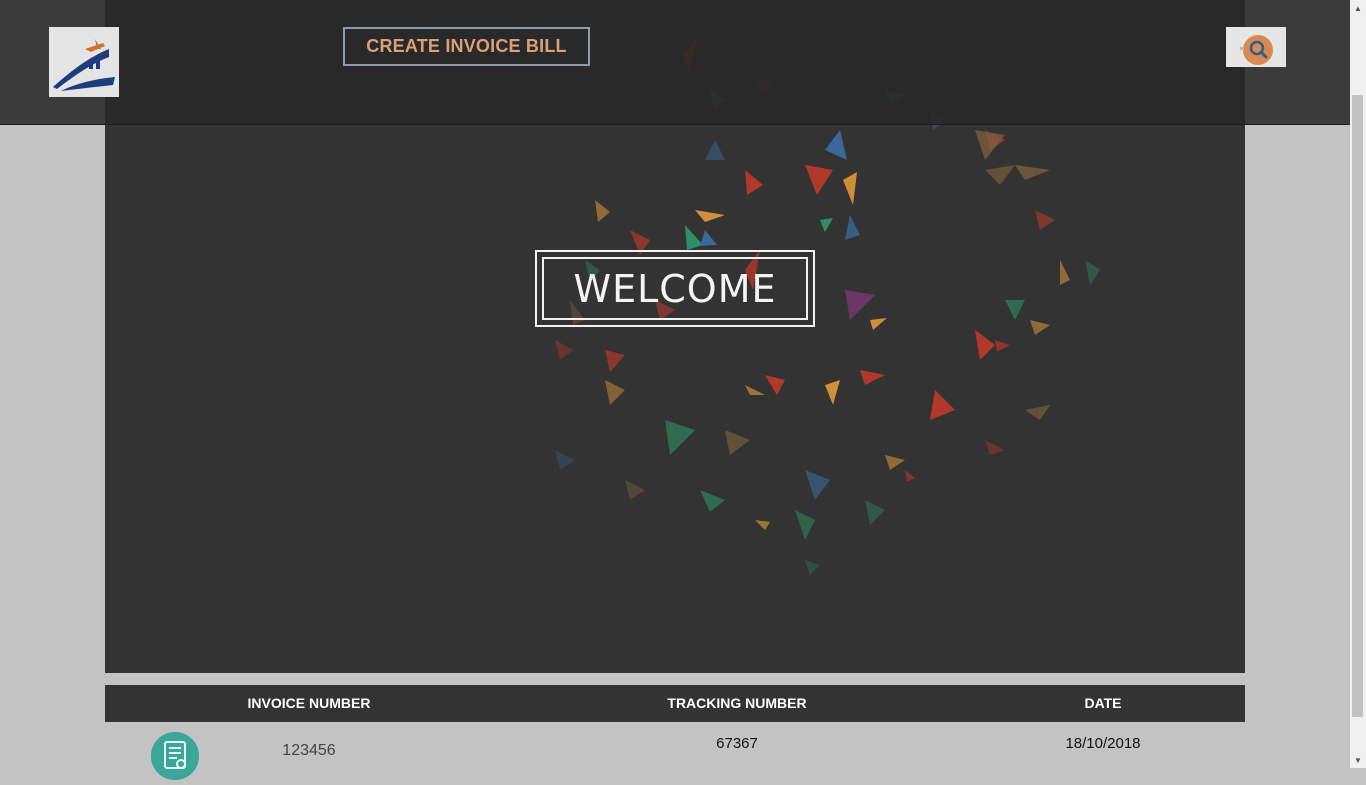 Image resolution: width=1366 pixels, height=785 pixels. What do you see at coordinates (1357, 406) in the screenshot?
I see `scrollbar-thumb` at bounding box center [1357, 406].